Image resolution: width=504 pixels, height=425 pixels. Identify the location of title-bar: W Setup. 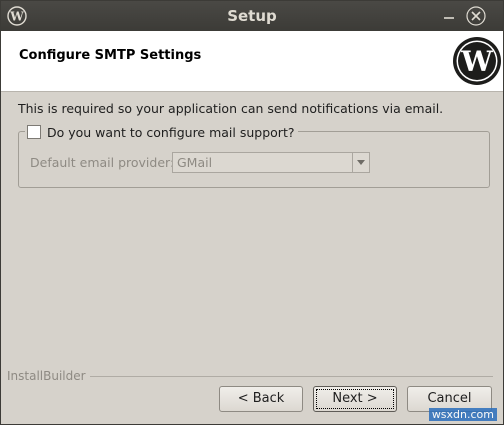
(252, 16).